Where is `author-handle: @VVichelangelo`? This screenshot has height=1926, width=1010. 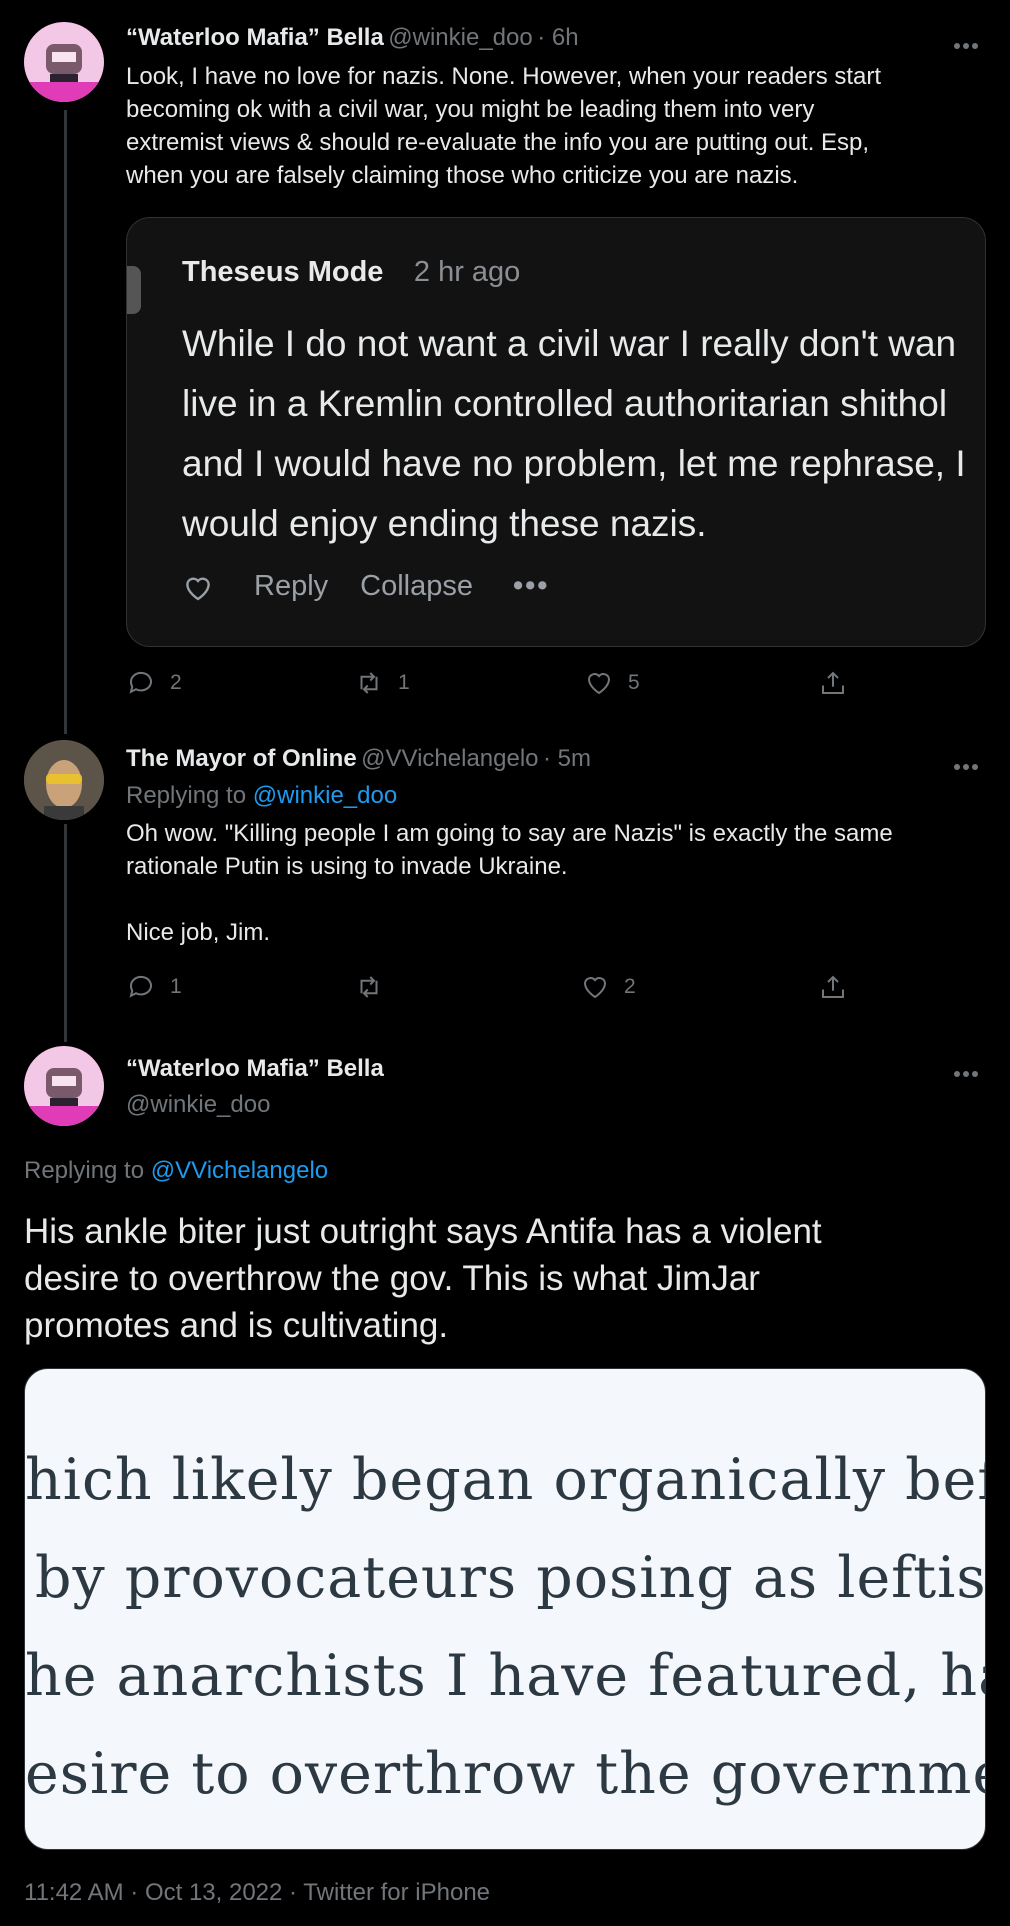
author-handle: @VVichelangelo is located at coordinates (449, 758).